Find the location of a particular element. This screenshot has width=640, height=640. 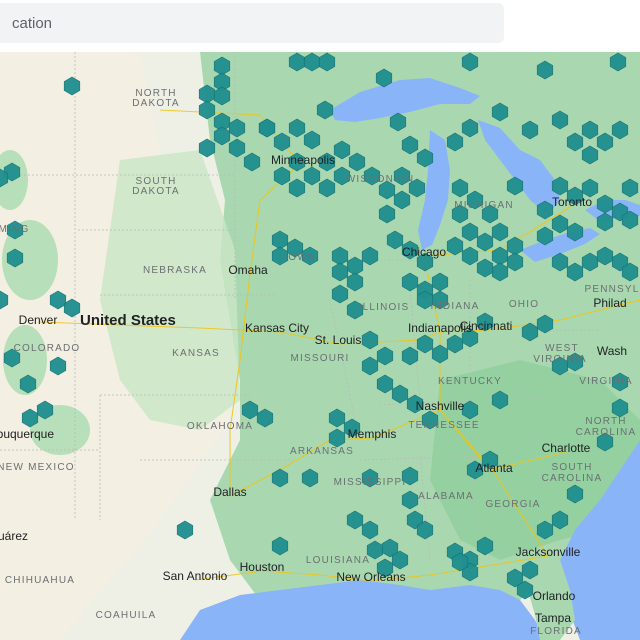

state-label: KENTUCKY is located at coordinates (470, 381).